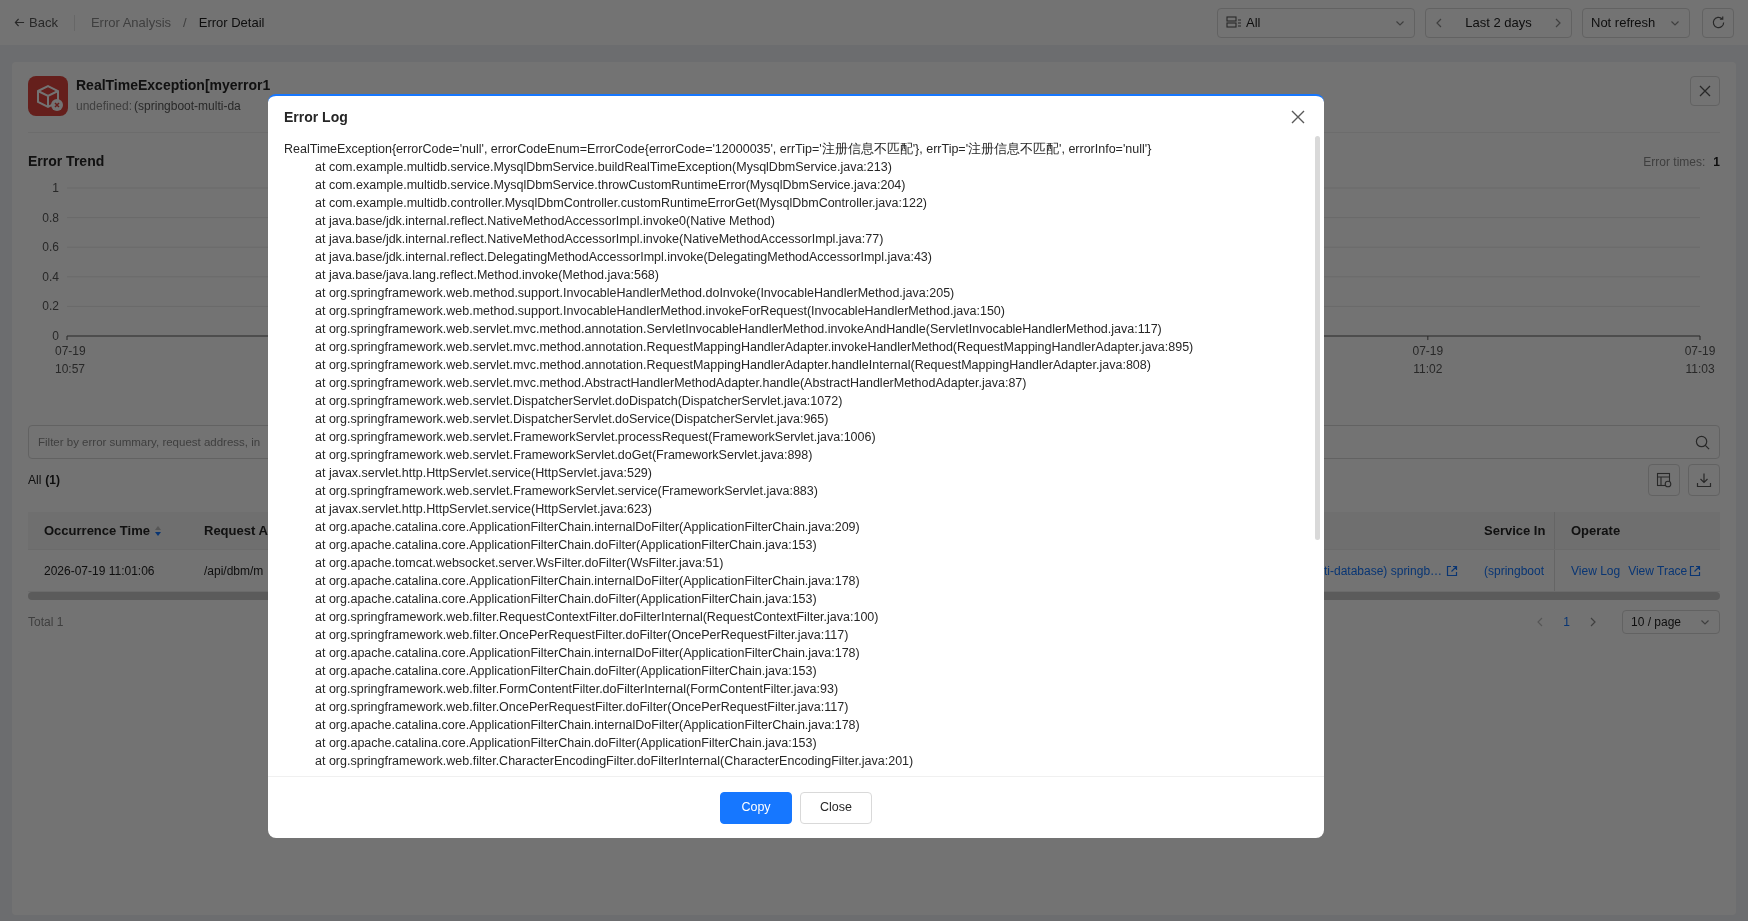 Image resolution: width=1748 pixels, height=921 pixels. What do you see at coordinates (579, 401) in the screenshot?
I see `stack-frame: at org.springframework.web.servlet.DispatcherServlet.doDispatch(DispatcherServlet.java:1072)` at bounding box center [579, 401].